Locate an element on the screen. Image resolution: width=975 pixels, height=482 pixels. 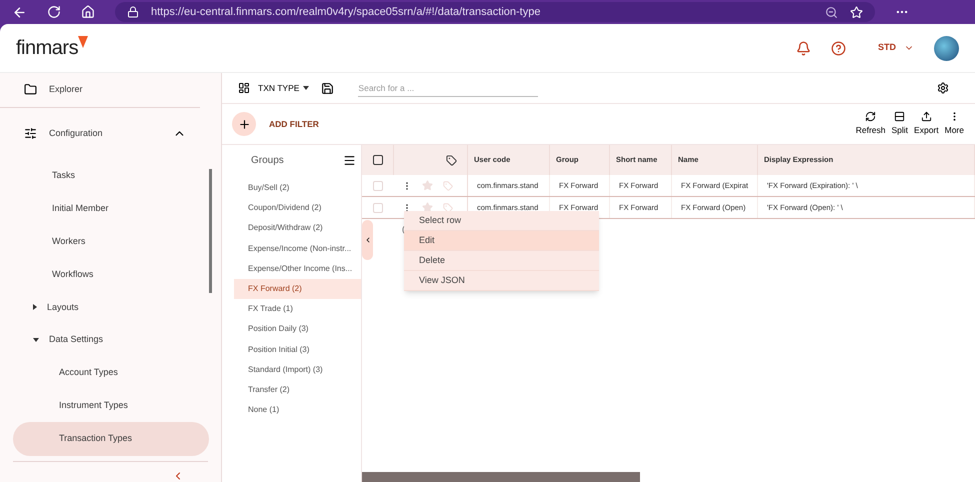
avatar is located at coordinates (946, 48).